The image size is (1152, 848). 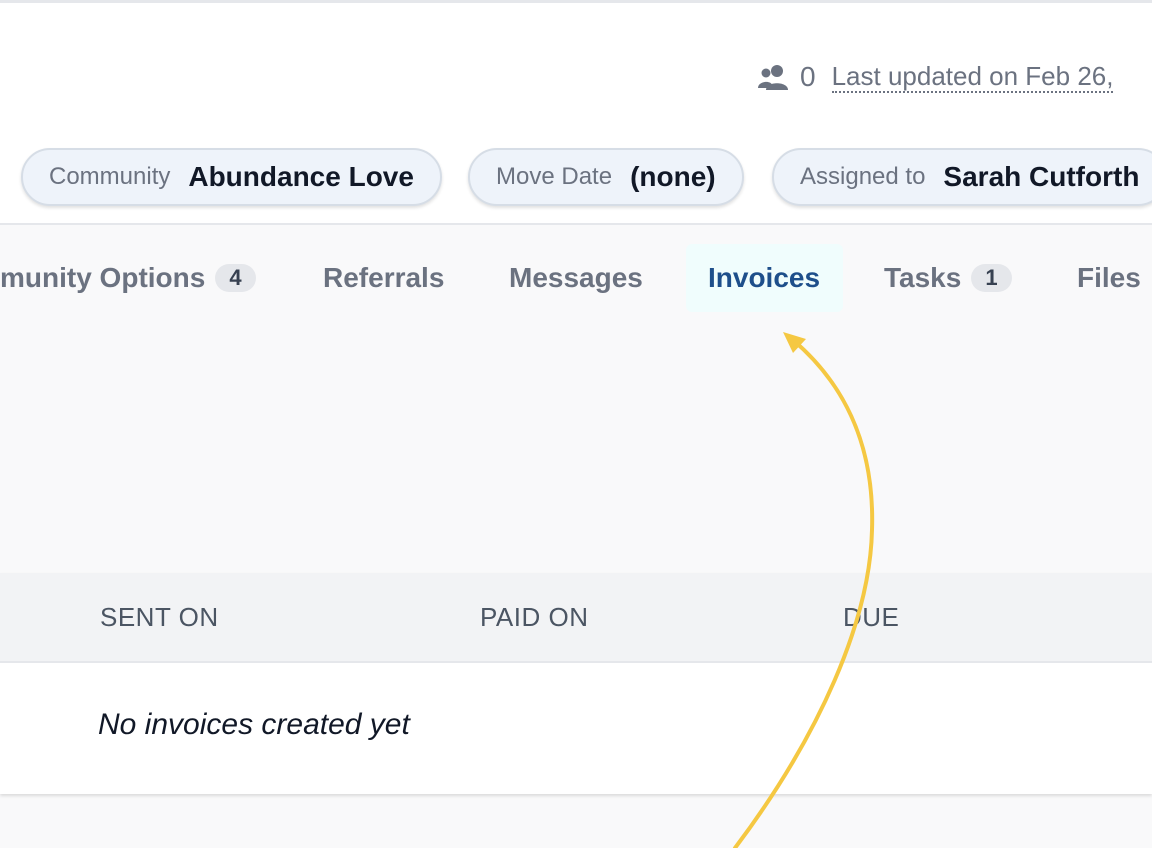 I want to click on record-meta: 0 Last updated on Feb 26,, so click(x=936, y=77).